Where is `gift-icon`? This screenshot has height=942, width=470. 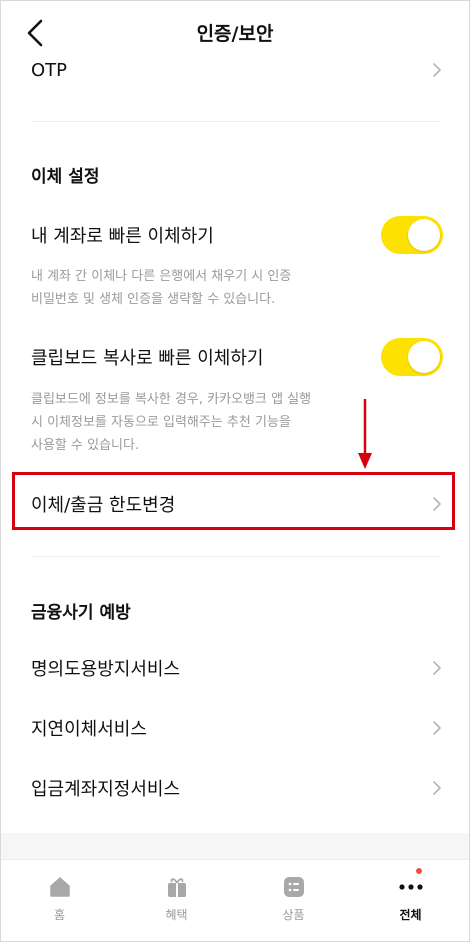 gift-icon is located at coordinates (177, 887).